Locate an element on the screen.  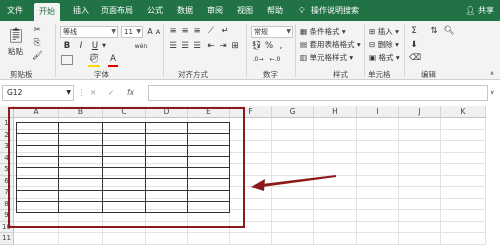
clipboard-group-label: 剪贴板 is located at coordinates (21, 74).